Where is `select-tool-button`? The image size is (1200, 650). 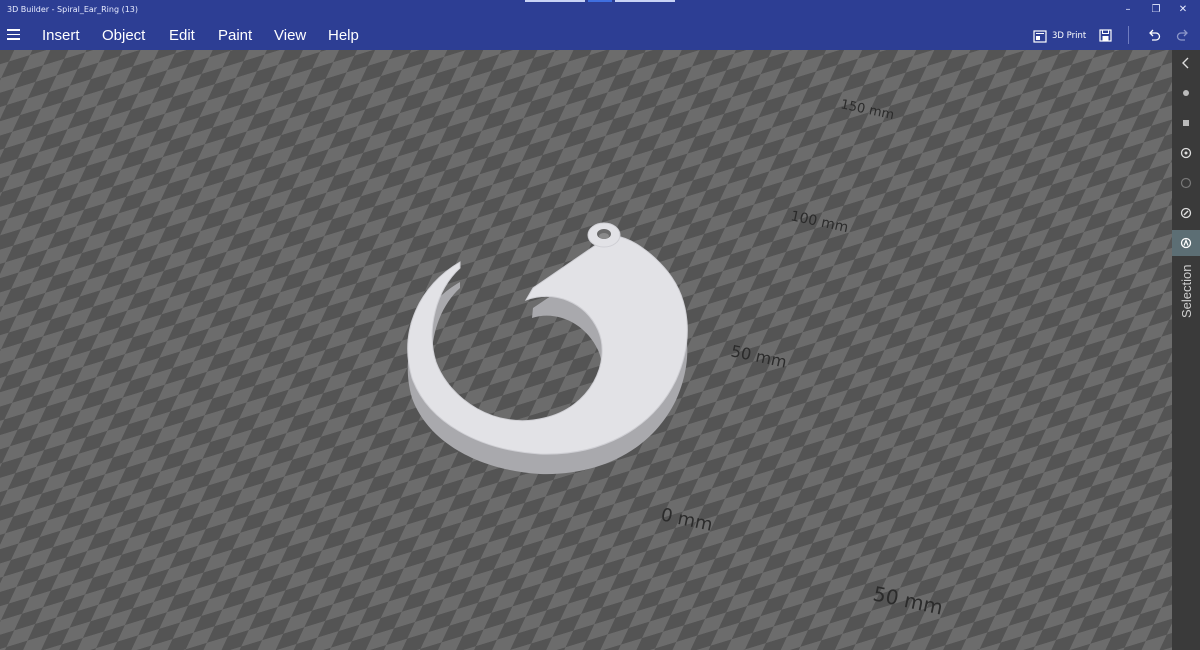
select-tool-button is located at coordinates (1186, 93).